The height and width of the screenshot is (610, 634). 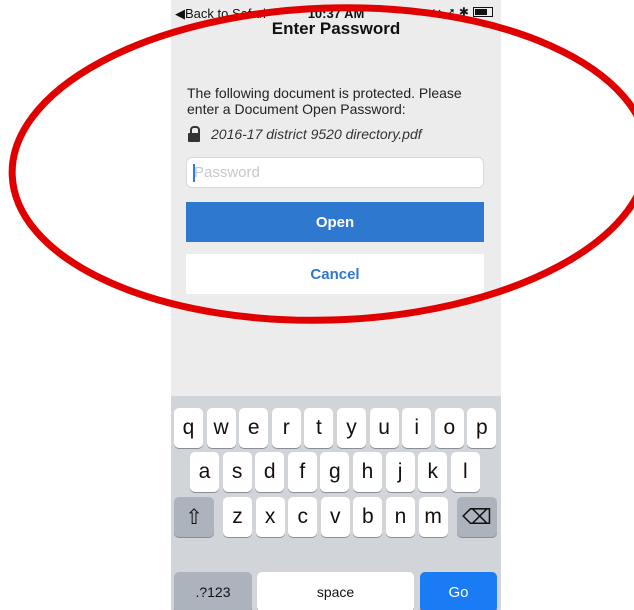 What do you see at coordinates (303, 517) in the screenshot?
I see `key-c: c` at bounding box center [303, 517].